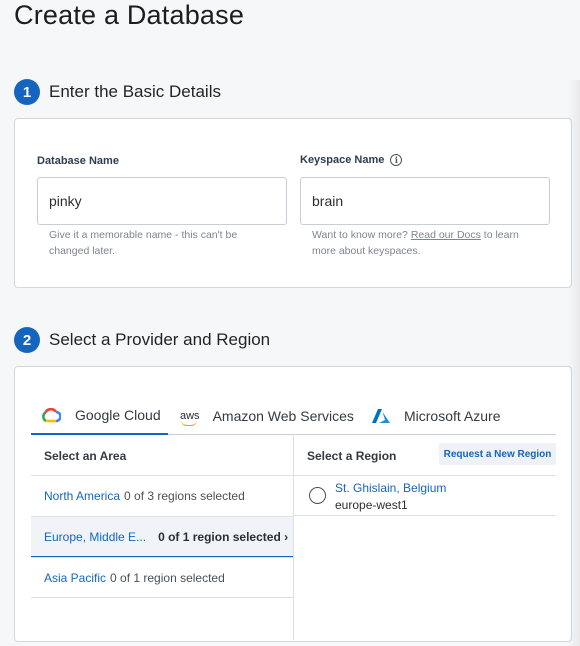 The image size is (580, 646). Describe the element at coordinates (82, 496) in the screenshot. I see `area-name: North America` at that location.